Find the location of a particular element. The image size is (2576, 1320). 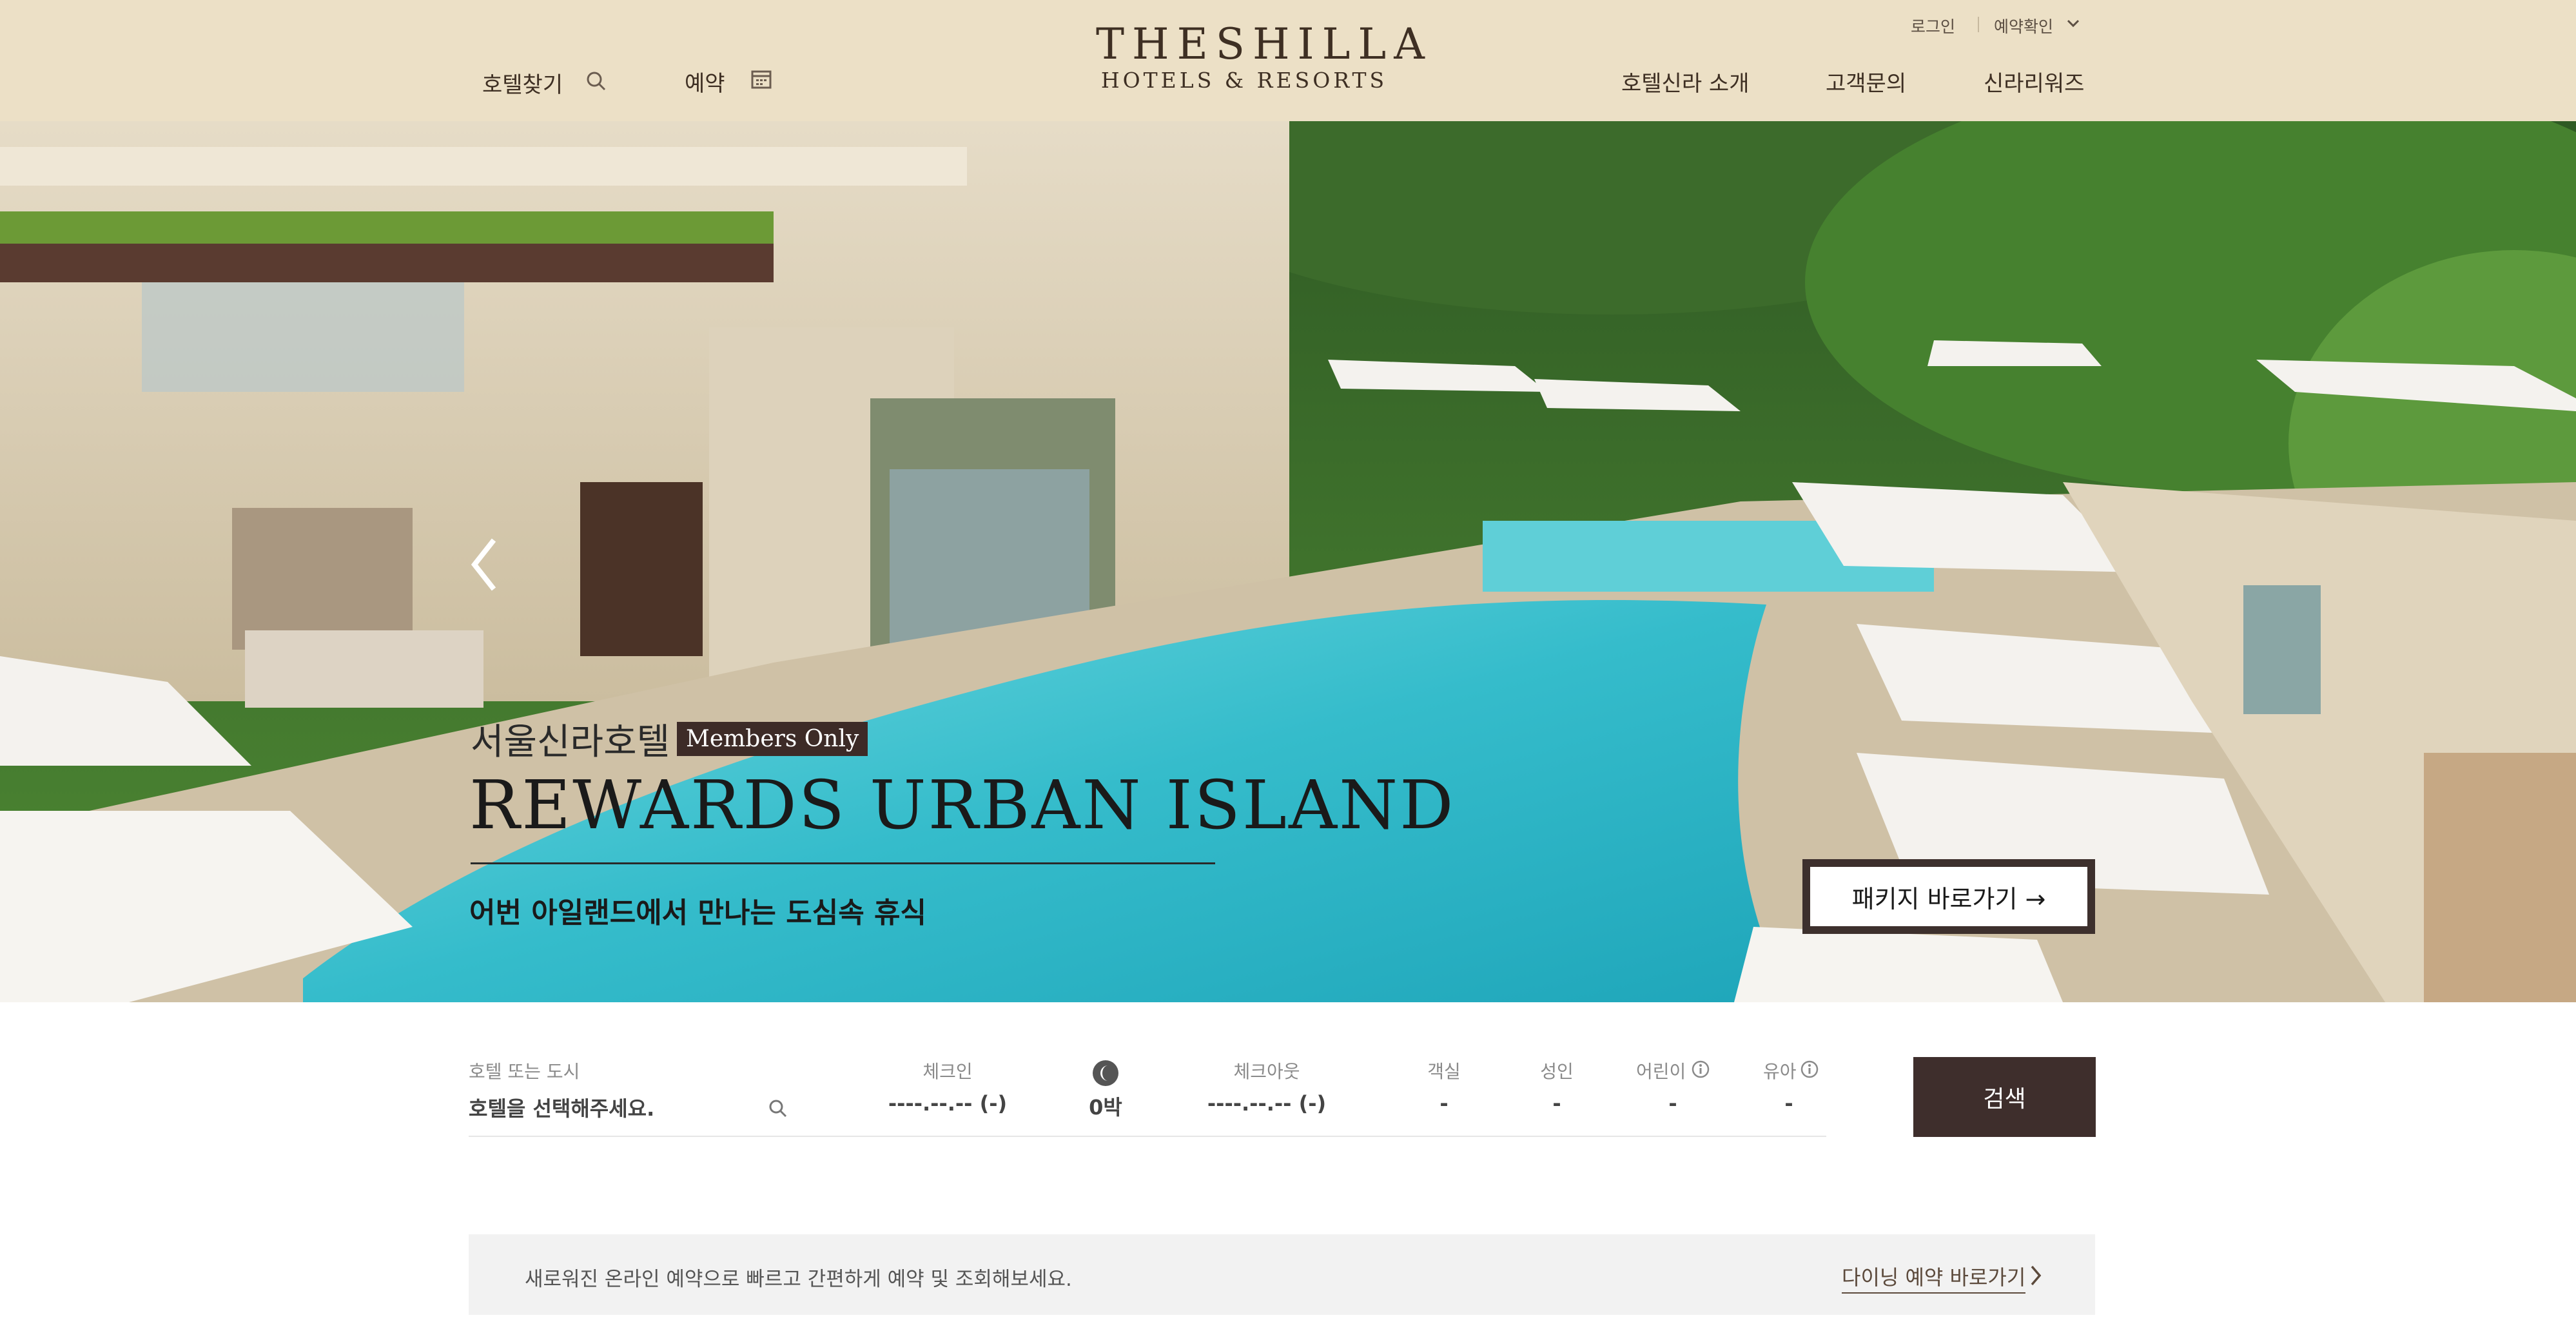

nav-item-rewards: 신라리워즈 is located at coordinates (2034, 81).